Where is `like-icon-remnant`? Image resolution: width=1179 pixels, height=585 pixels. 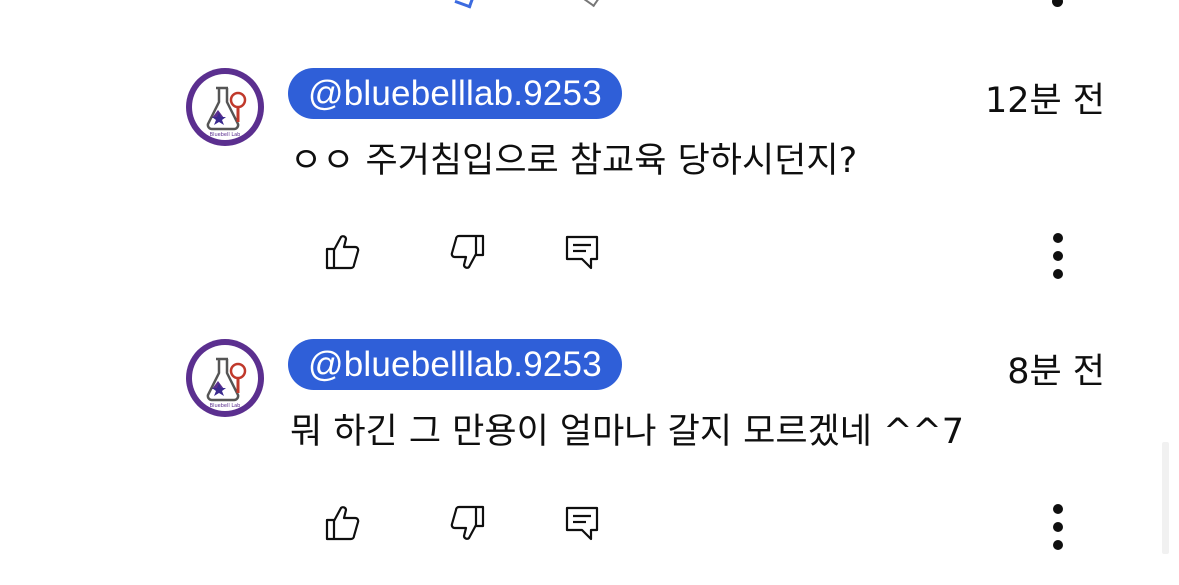
like-icon-remnant is located at coordinates (464, 4).